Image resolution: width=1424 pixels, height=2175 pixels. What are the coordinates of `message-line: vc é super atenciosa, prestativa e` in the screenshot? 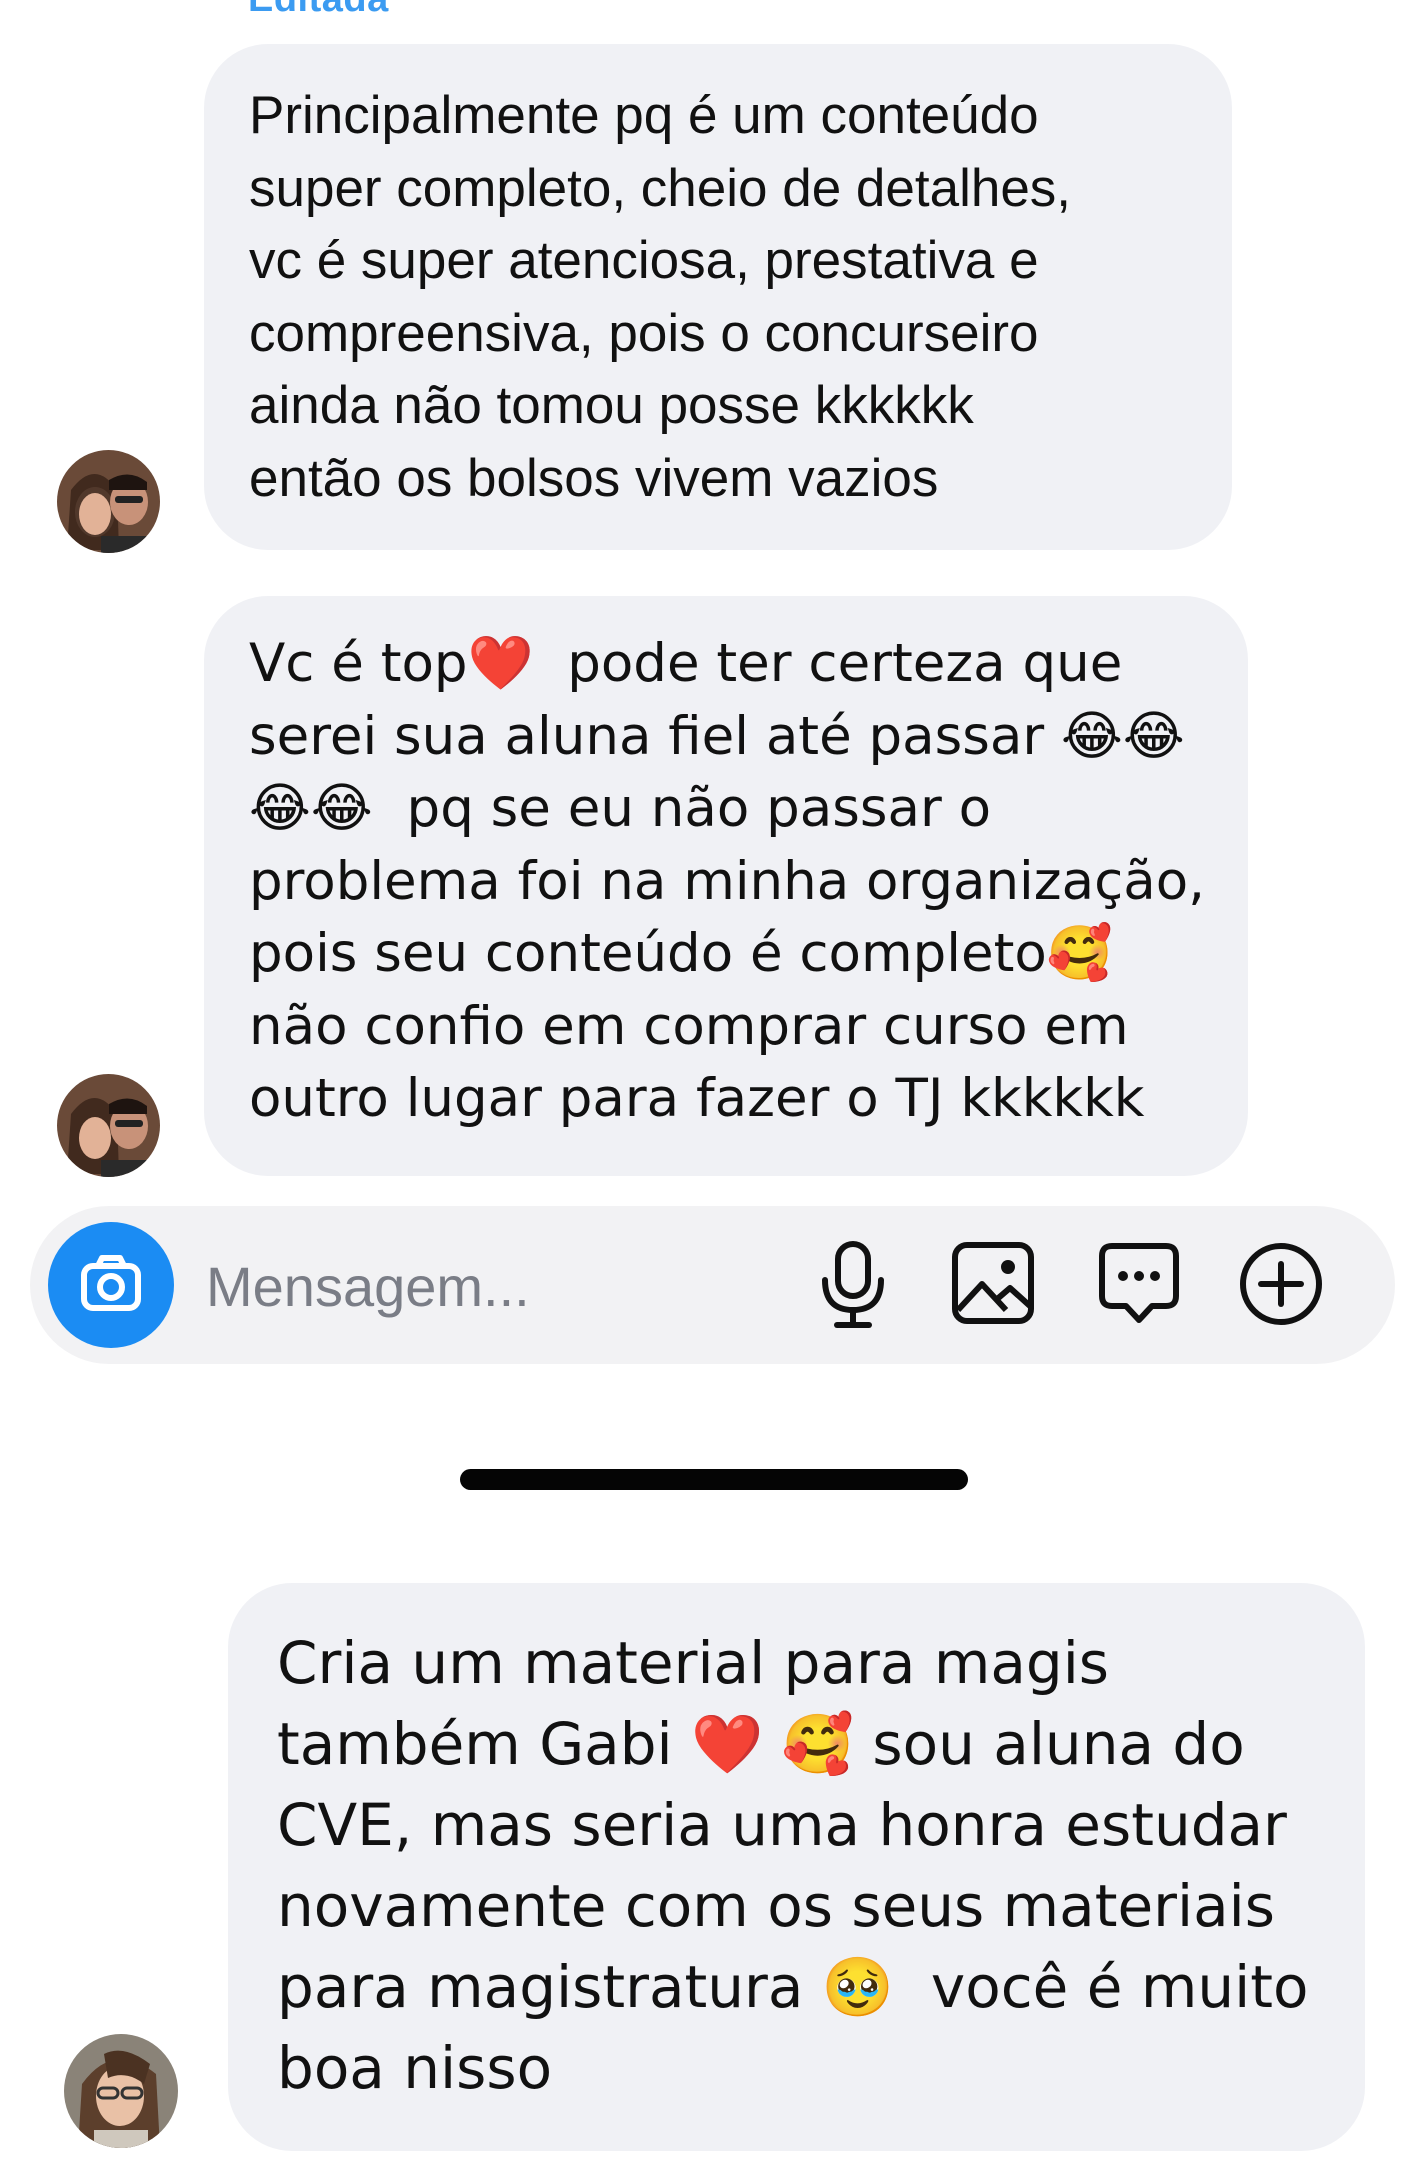 It's located at (644, 260).